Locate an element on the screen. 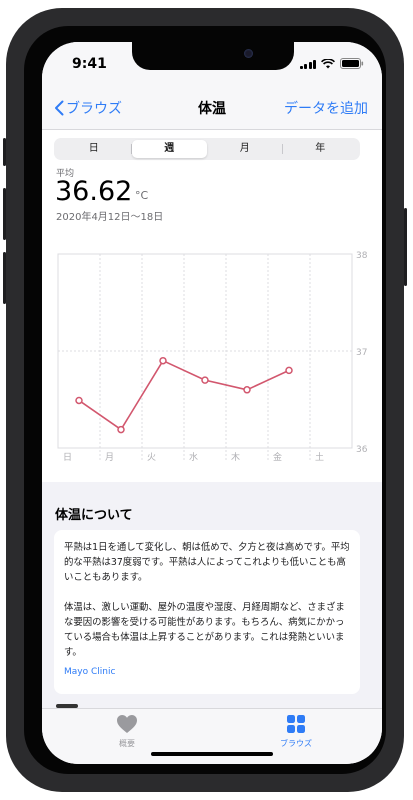 This screenshot has width=413, height=800. y-tick-label: 37 is located at coordinates (361, 353).